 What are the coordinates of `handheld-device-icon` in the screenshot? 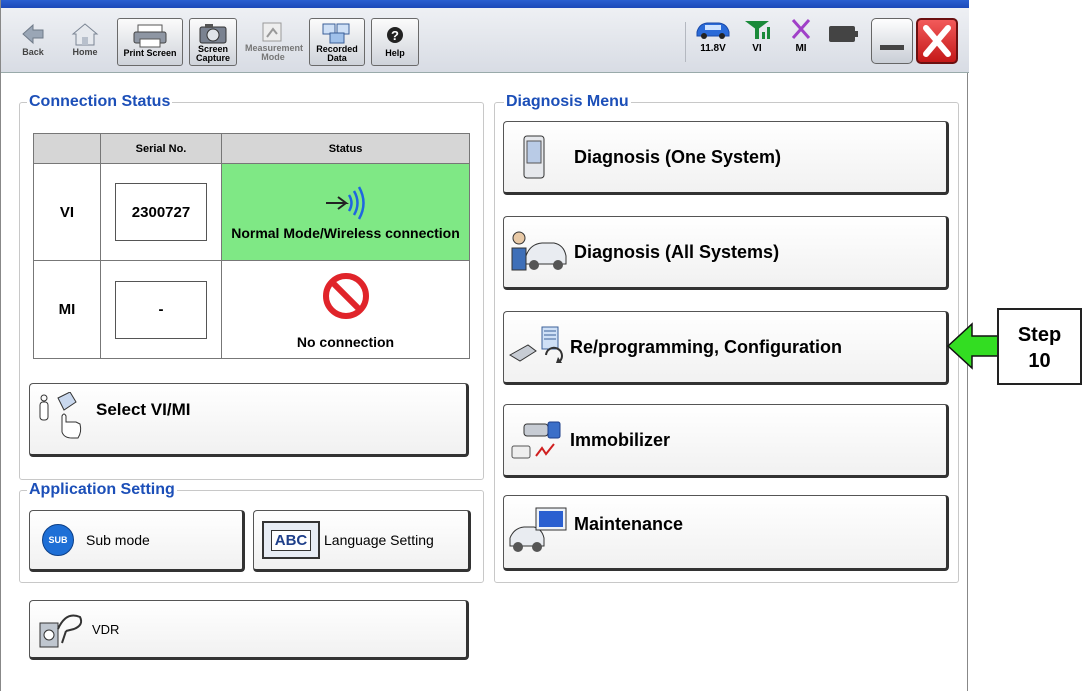 It's located at (534, 157).